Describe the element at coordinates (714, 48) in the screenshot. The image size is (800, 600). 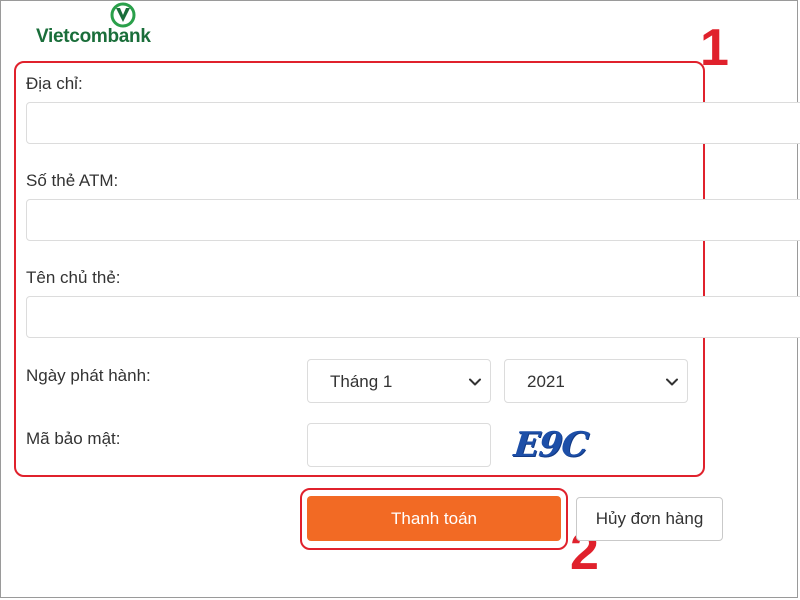
I see `annotation-number-1: 1` at that location.